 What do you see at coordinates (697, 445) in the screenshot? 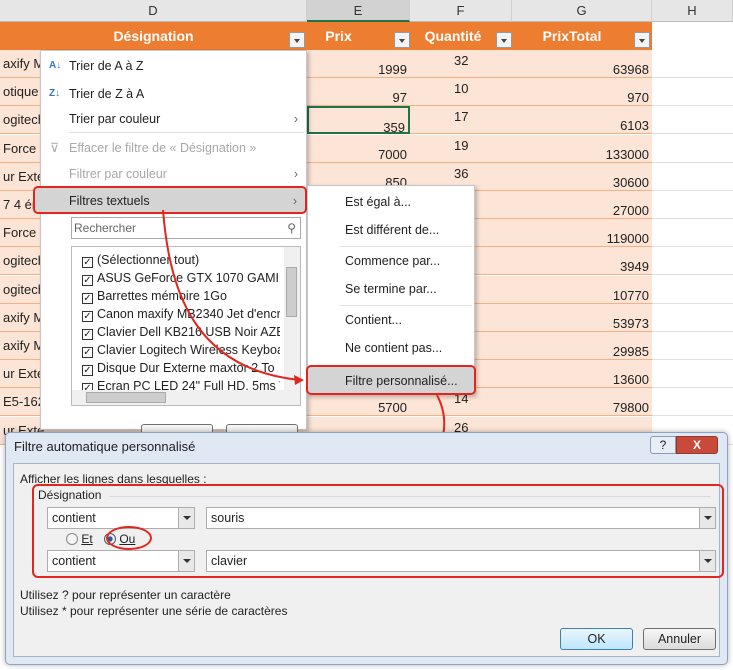
I see `close-button: X` at bounding box center [697, 445].